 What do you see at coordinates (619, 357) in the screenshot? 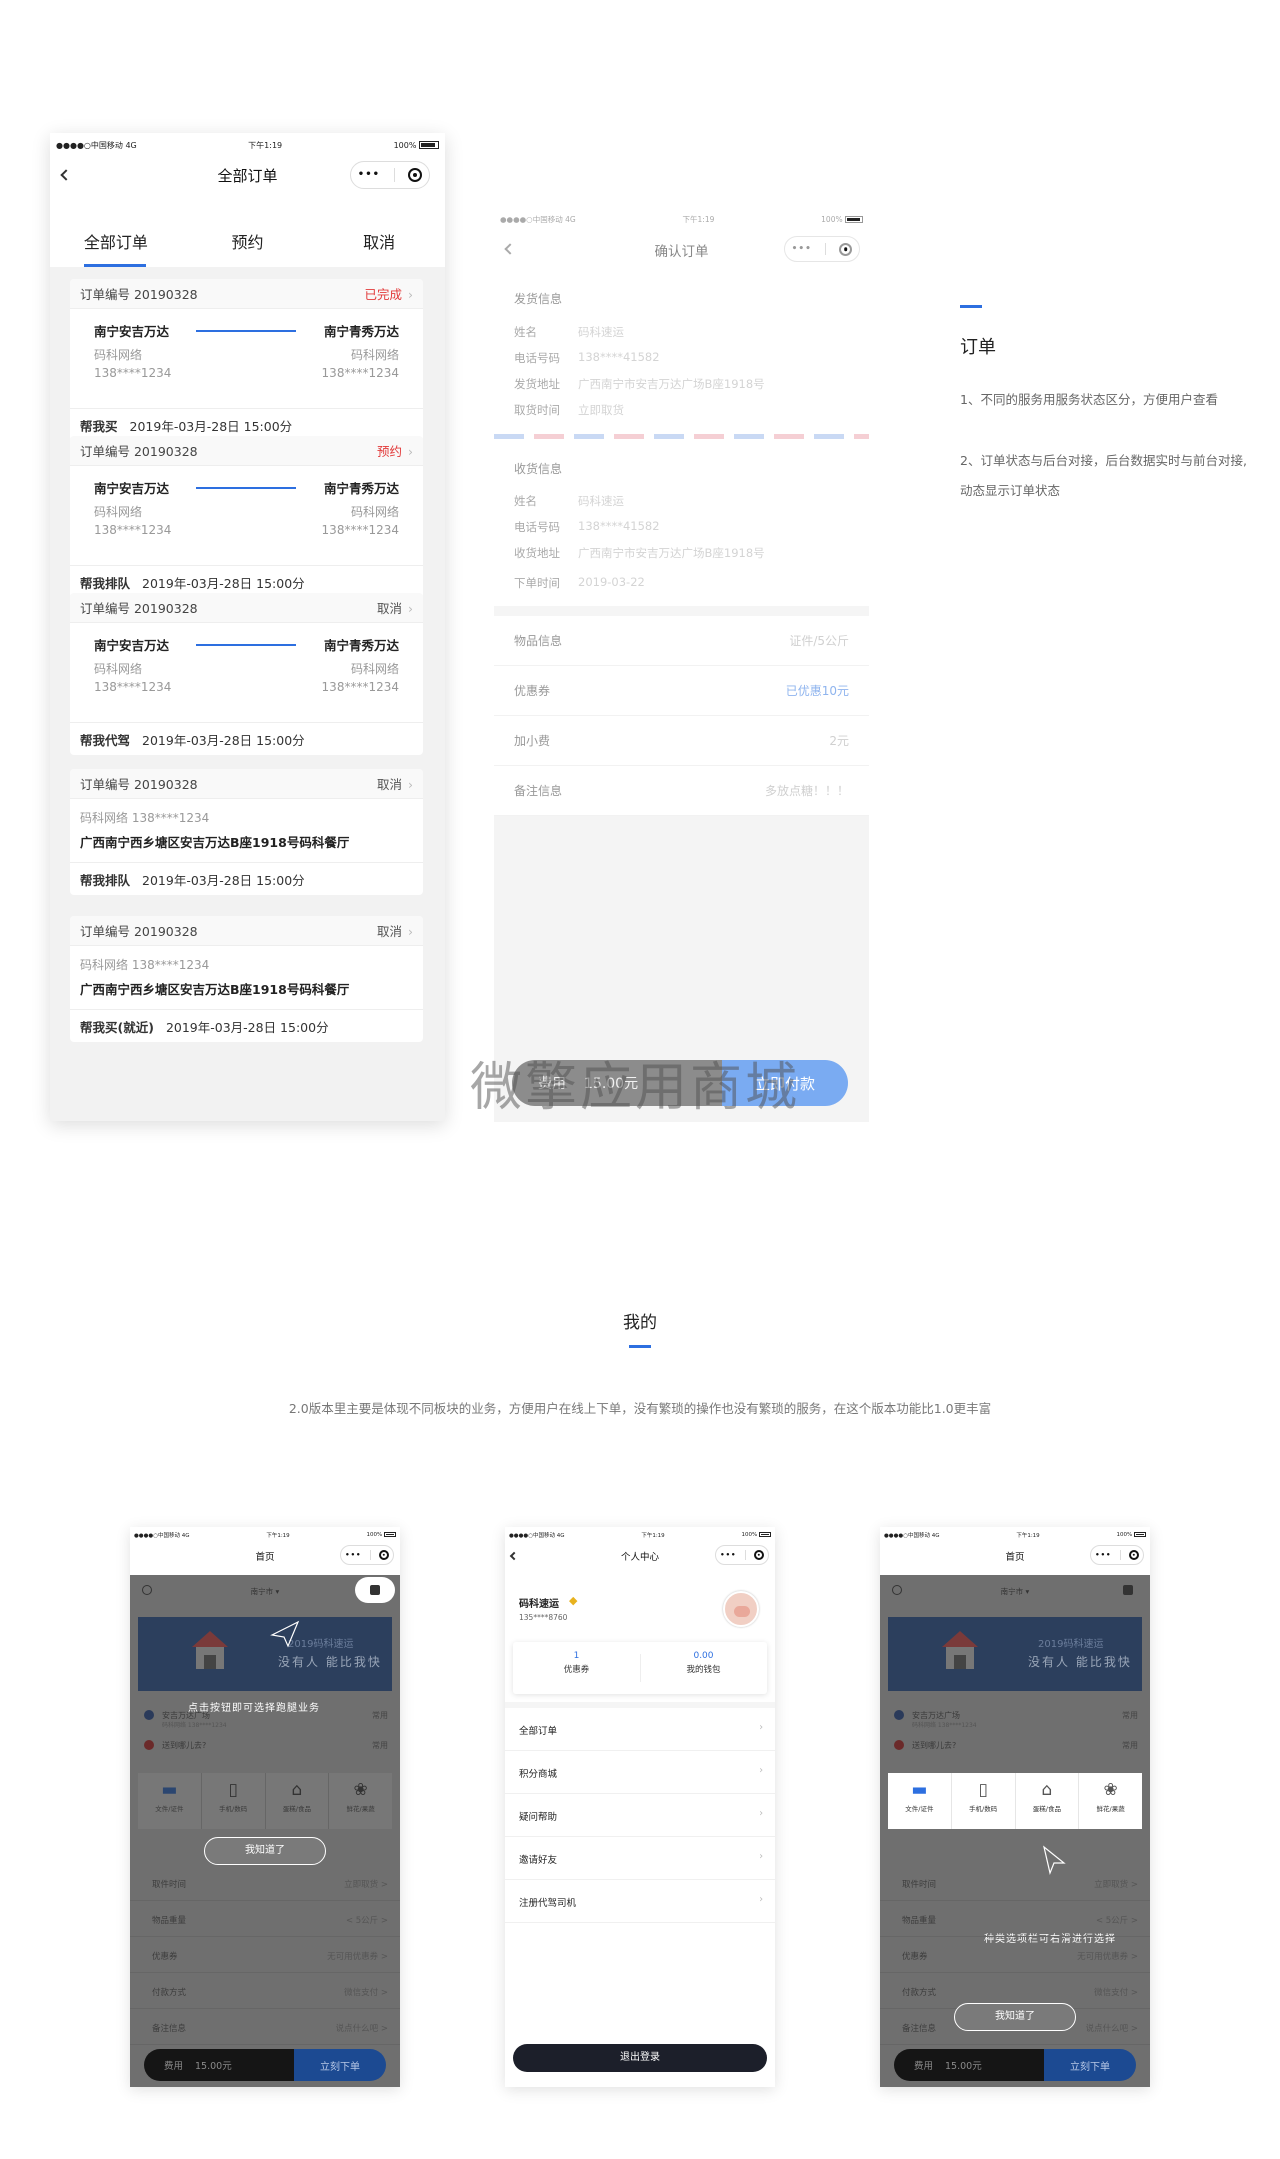
I see `sender-phone-value: 138****41582` at bounding box center [619, 357].